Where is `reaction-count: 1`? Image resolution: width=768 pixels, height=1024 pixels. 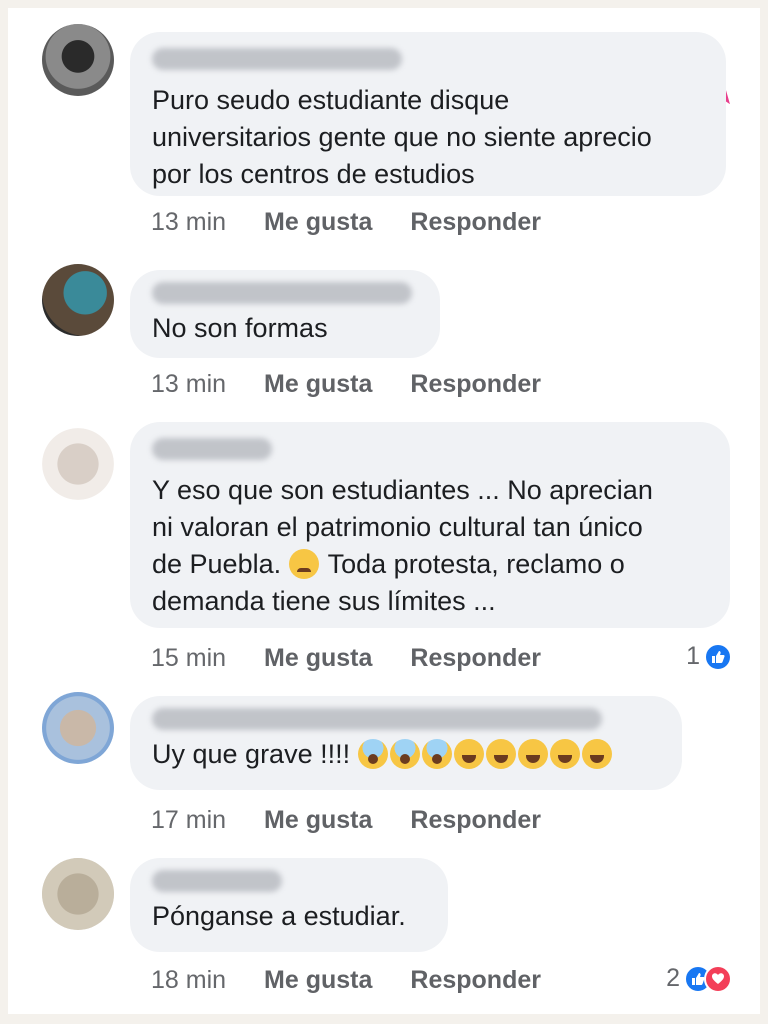 reaction-count: 1 is located at coordinates (693, 656).